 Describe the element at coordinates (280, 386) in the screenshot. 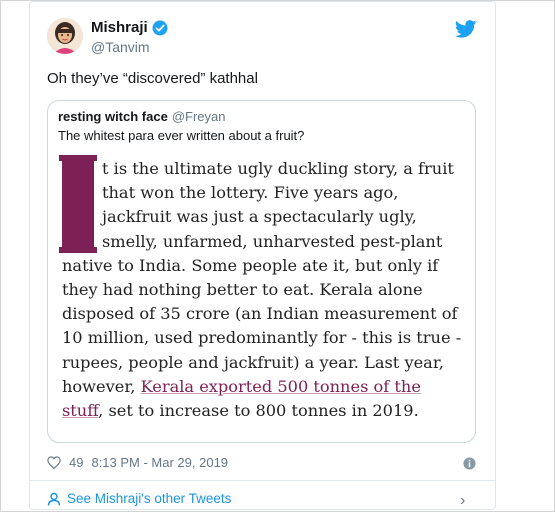

I see `article-link-part-1: Kerala exported 500 tonnes of the` at that location.